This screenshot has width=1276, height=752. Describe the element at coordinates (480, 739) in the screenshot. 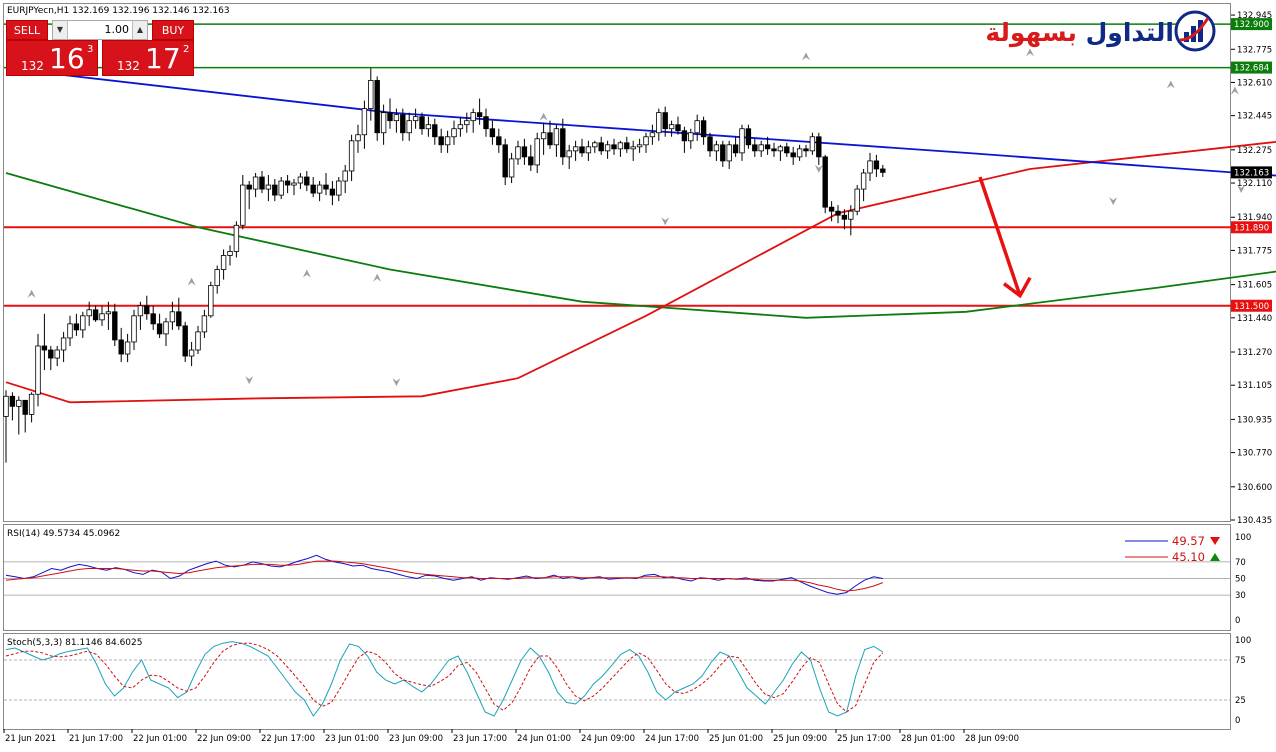

I see `time-tick-label: 23 Jun 17:00` at that location.